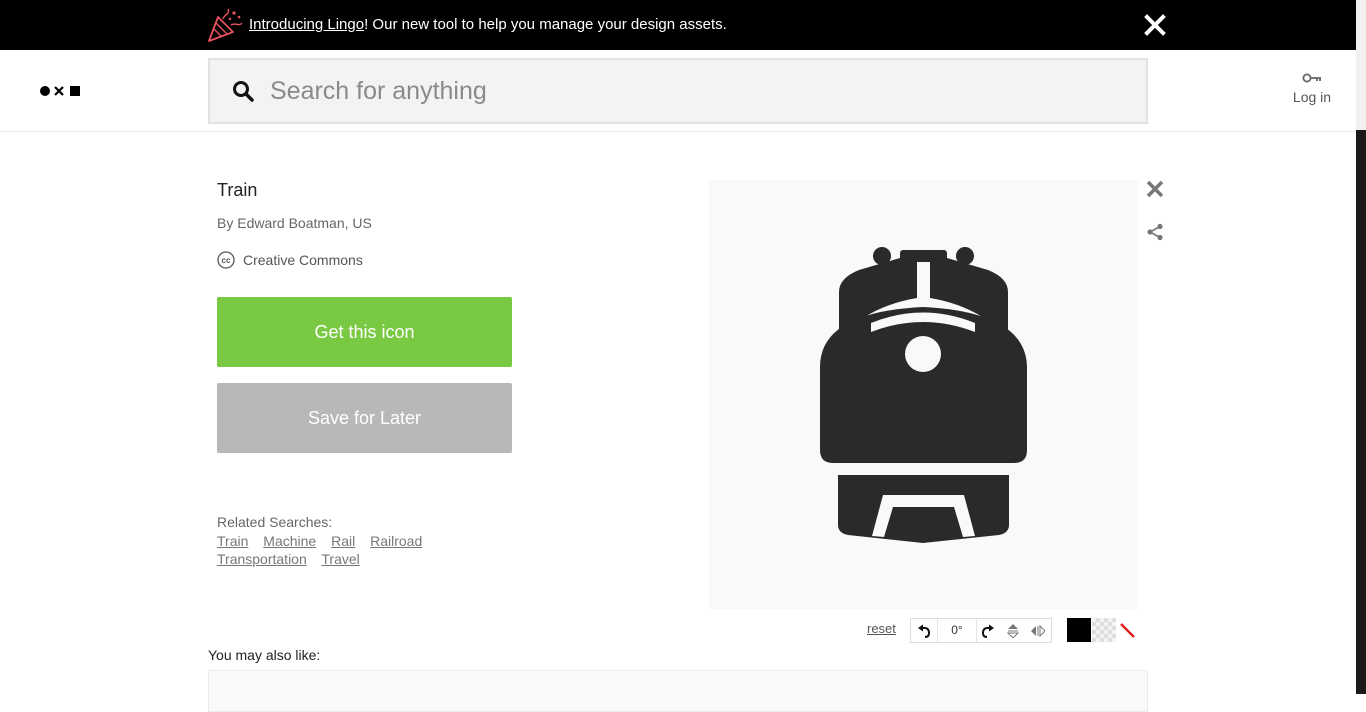 The width and height of the screenshot is (1366, 712). What do you see at coordinates (1311, 78) in the screenshot?
I see `key-icon` at bounding box center [1311, 78].